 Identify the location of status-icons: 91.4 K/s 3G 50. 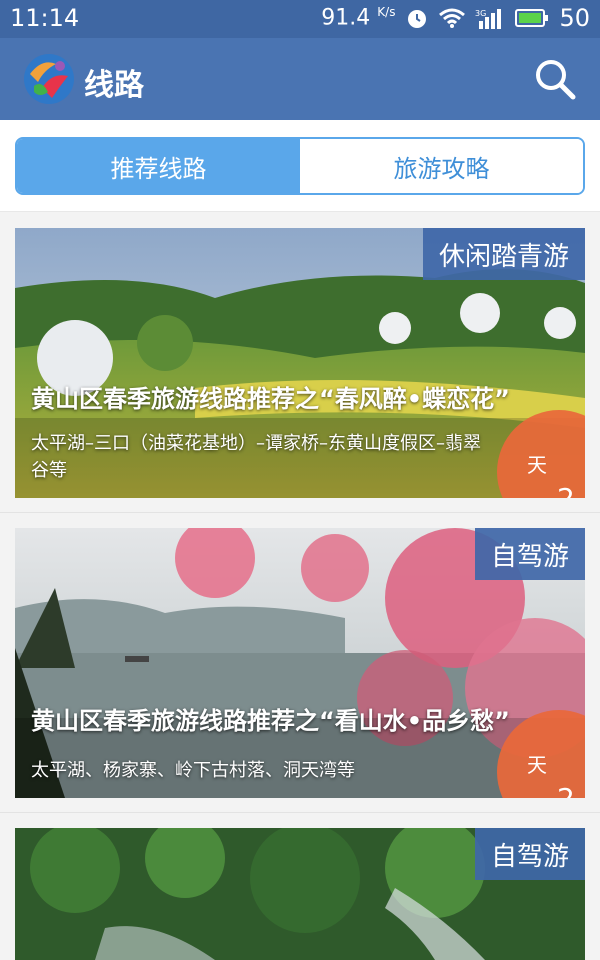
(455, 18).